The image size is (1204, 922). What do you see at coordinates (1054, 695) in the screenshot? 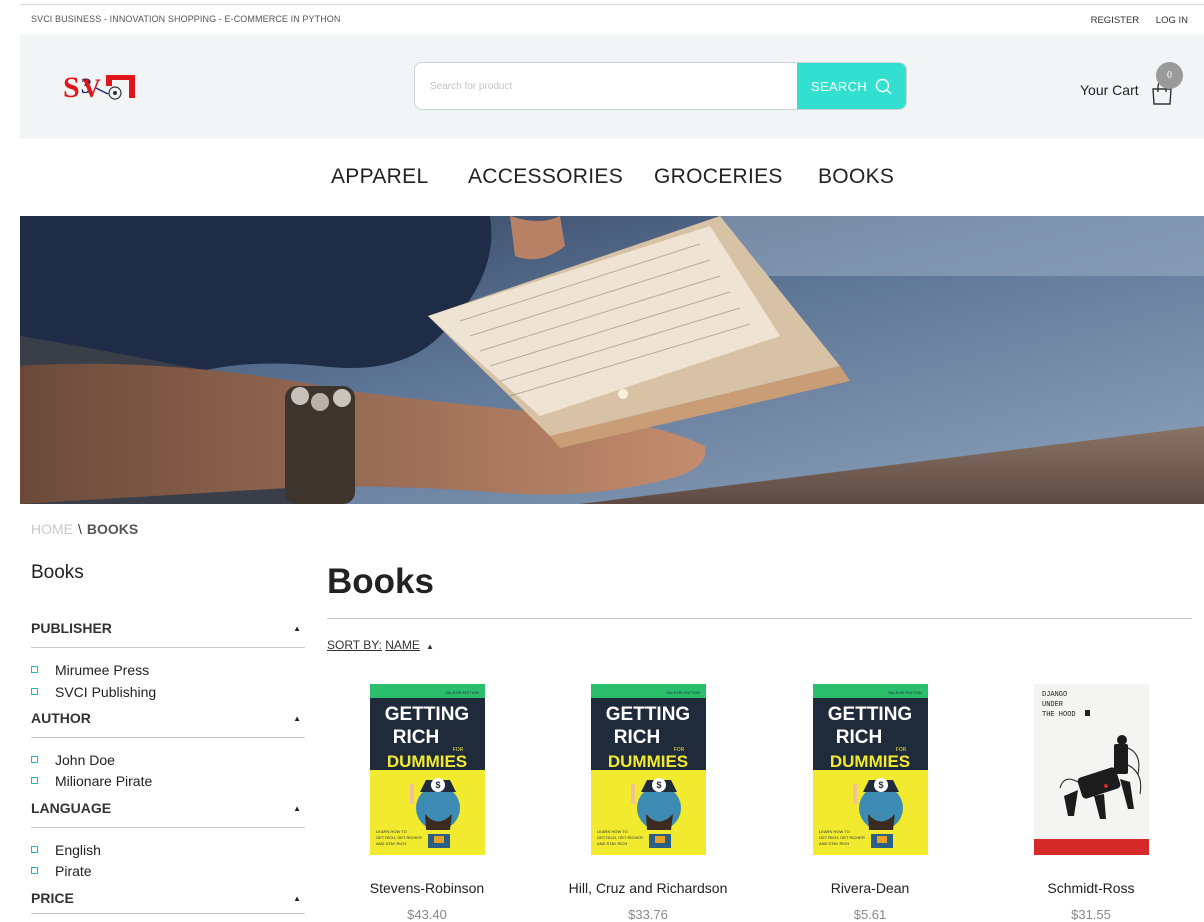
I see `cover-django1: DJANGO` at bounding box center [1054, 695].